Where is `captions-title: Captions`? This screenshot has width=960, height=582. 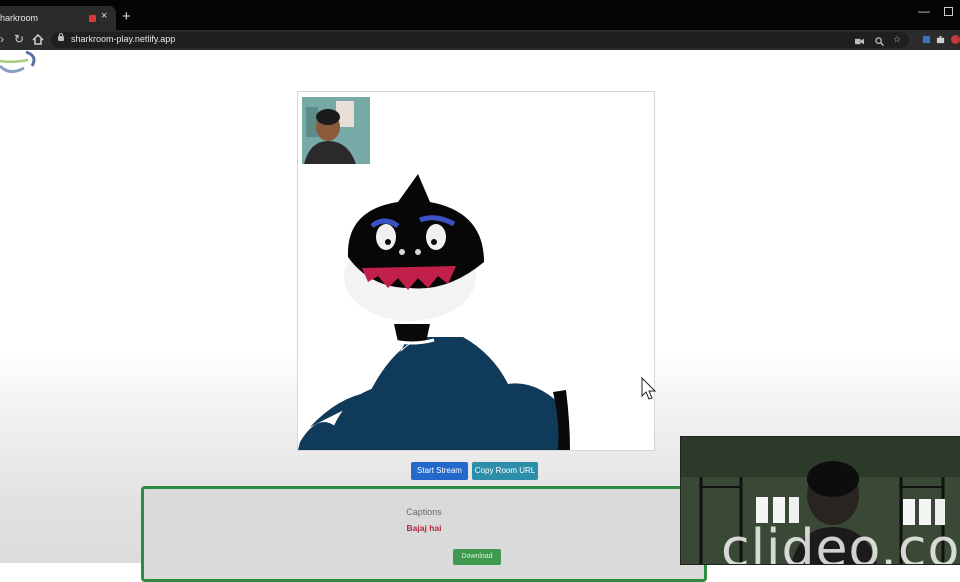 captions-title: Captions is located at coordinates (424, 512).